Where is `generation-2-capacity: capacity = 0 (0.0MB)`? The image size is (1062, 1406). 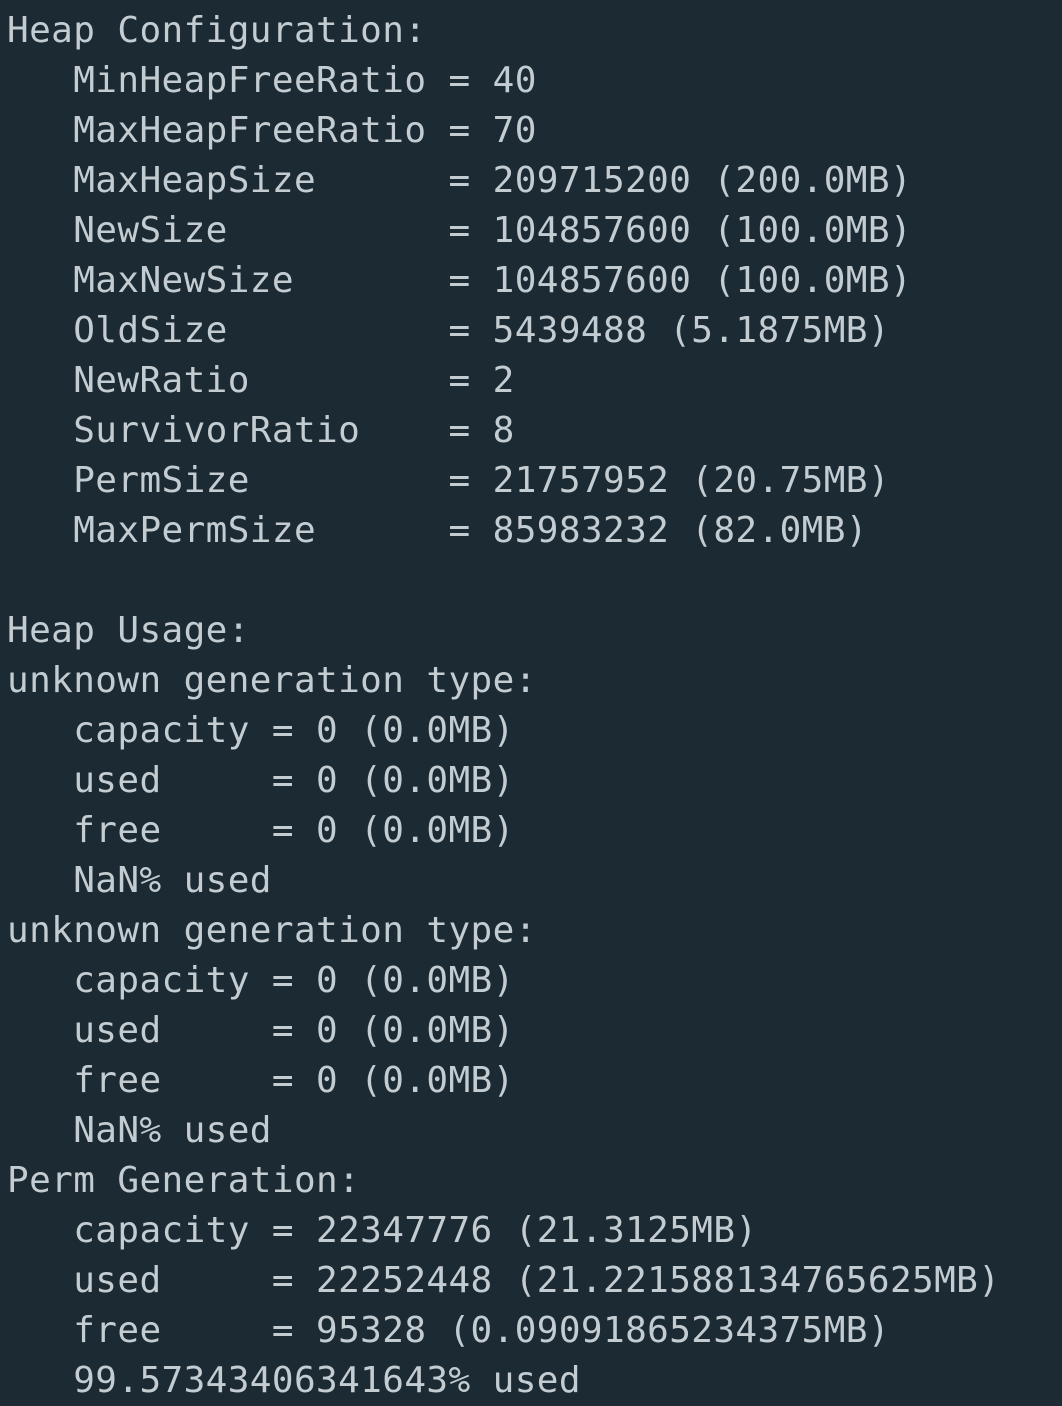 generation-2-capacity: capacity = 0 (0.0MB) is located at coordinates (261, 980).